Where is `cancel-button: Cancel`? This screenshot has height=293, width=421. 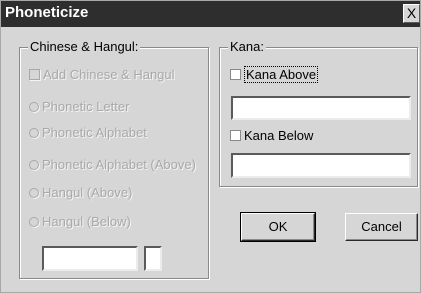 cancel-button: Cancel is located at coordinates (381, 227).